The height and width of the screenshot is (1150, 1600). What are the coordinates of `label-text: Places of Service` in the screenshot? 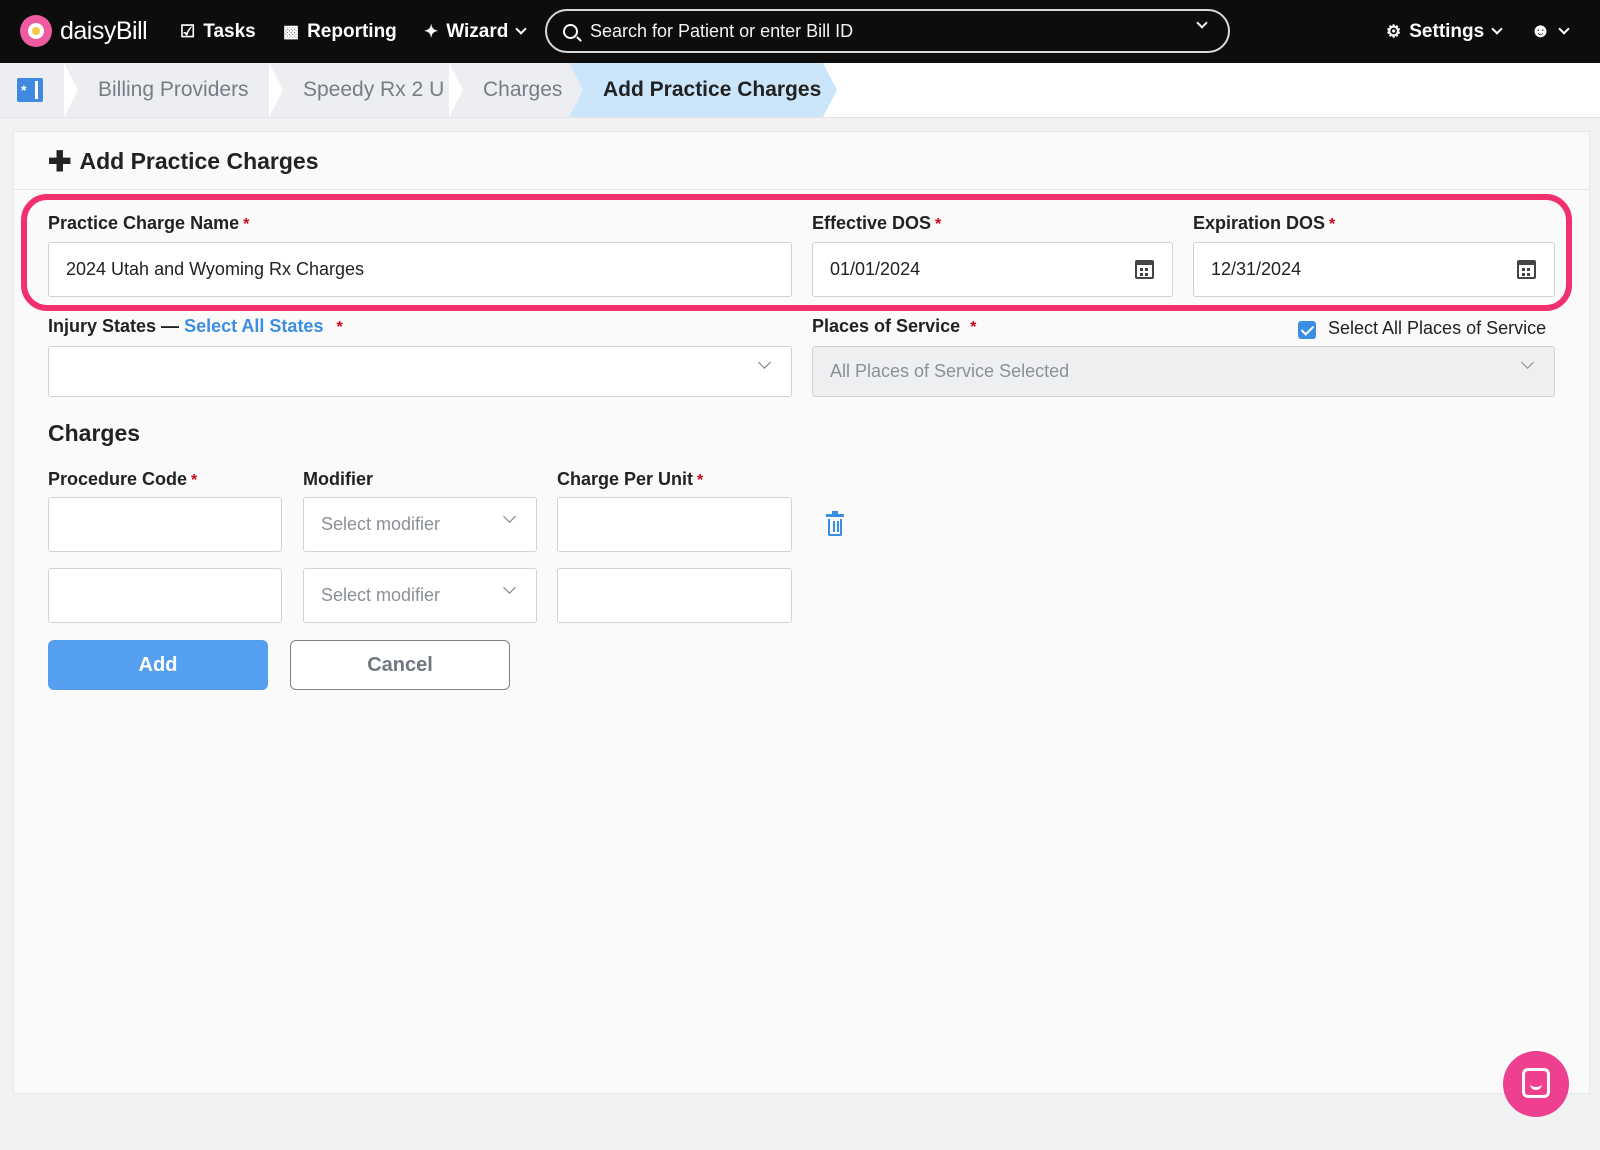 It's located at (886, 326).